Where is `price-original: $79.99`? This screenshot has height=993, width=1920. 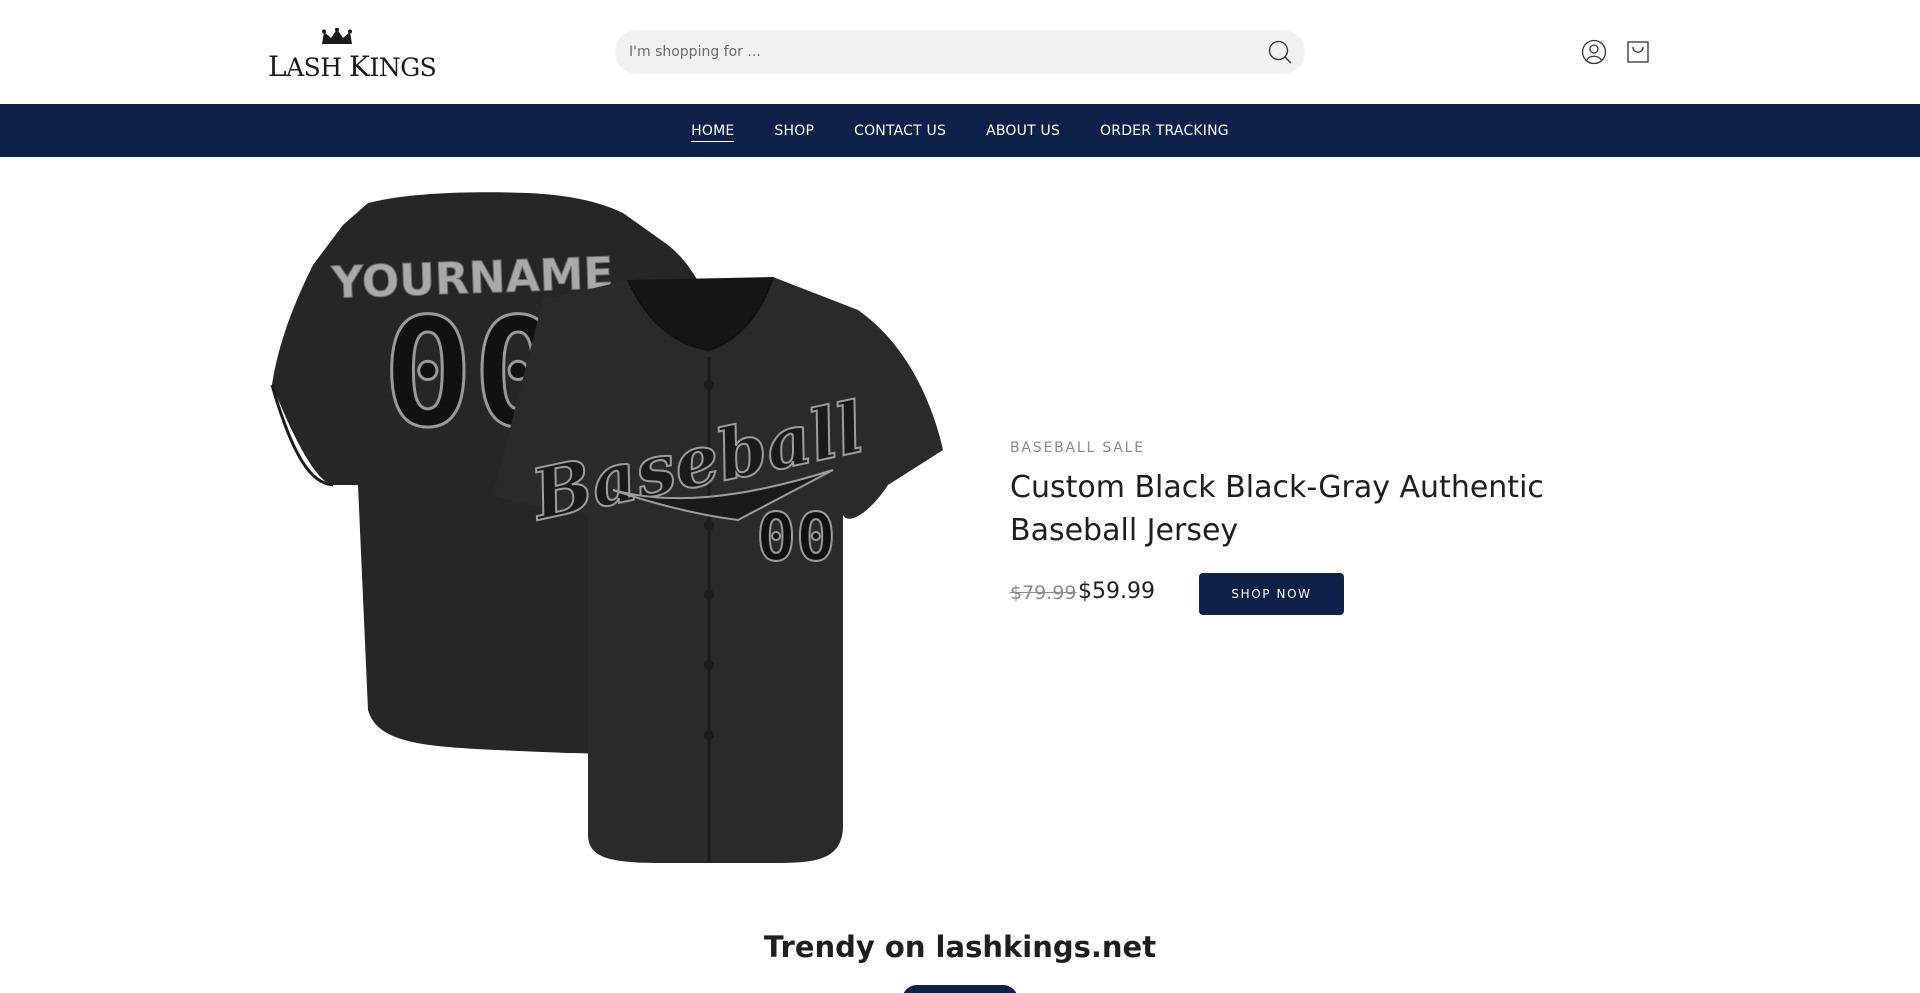
price-original: $79.99 is located at coordinates (1043, 593).